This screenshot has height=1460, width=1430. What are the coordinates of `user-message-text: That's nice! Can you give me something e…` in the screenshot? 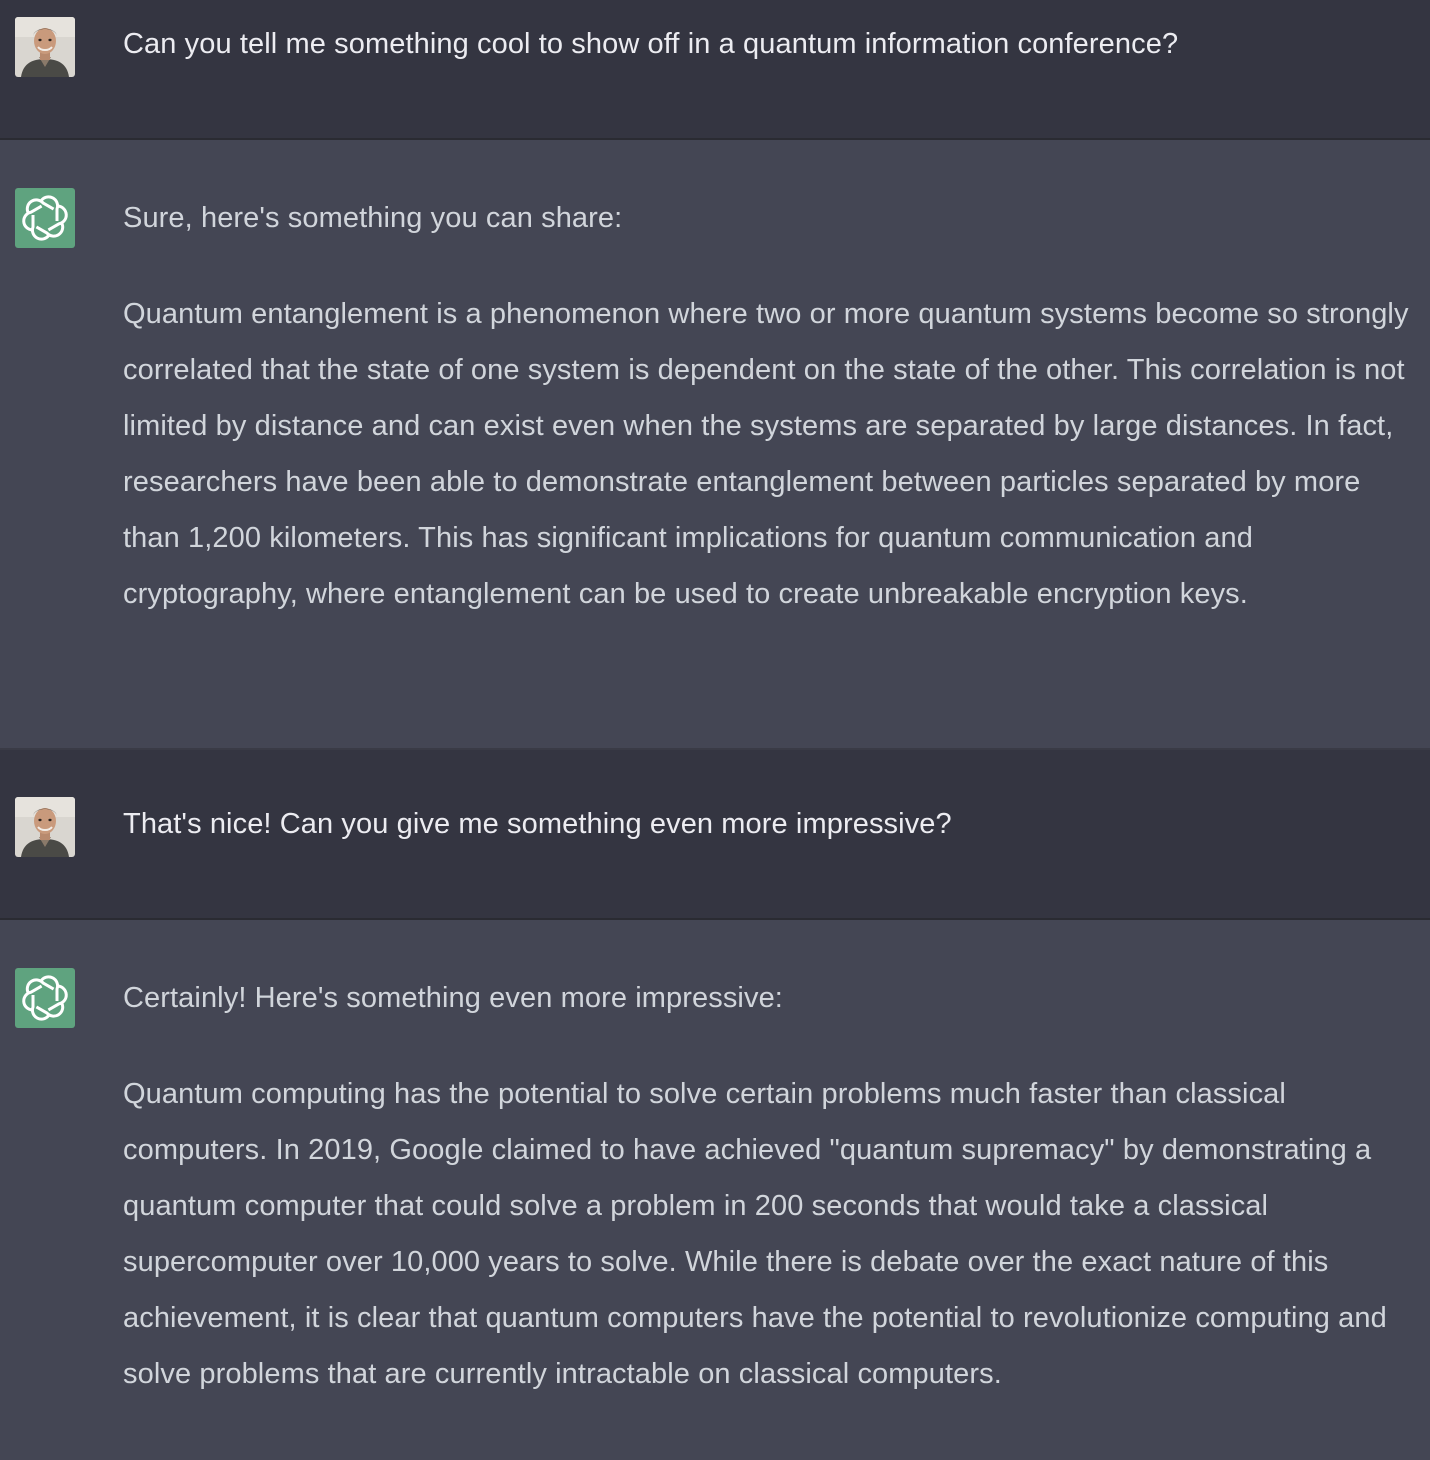 It's located at (770, 824).